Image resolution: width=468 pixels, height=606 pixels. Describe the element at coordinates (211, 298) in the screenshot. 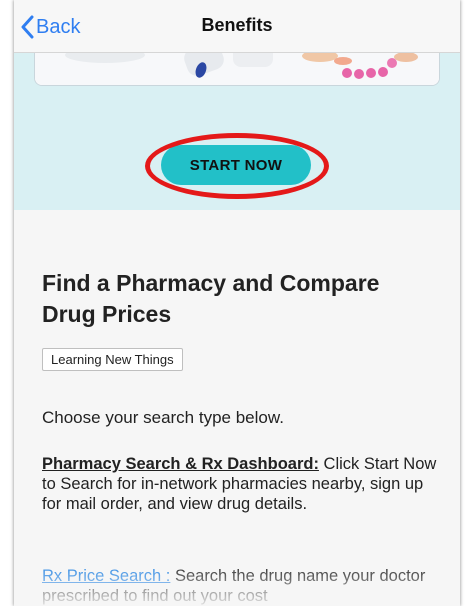

I see `section-heading: Find a Pharmacy and Compare Drug Prices` at that location.